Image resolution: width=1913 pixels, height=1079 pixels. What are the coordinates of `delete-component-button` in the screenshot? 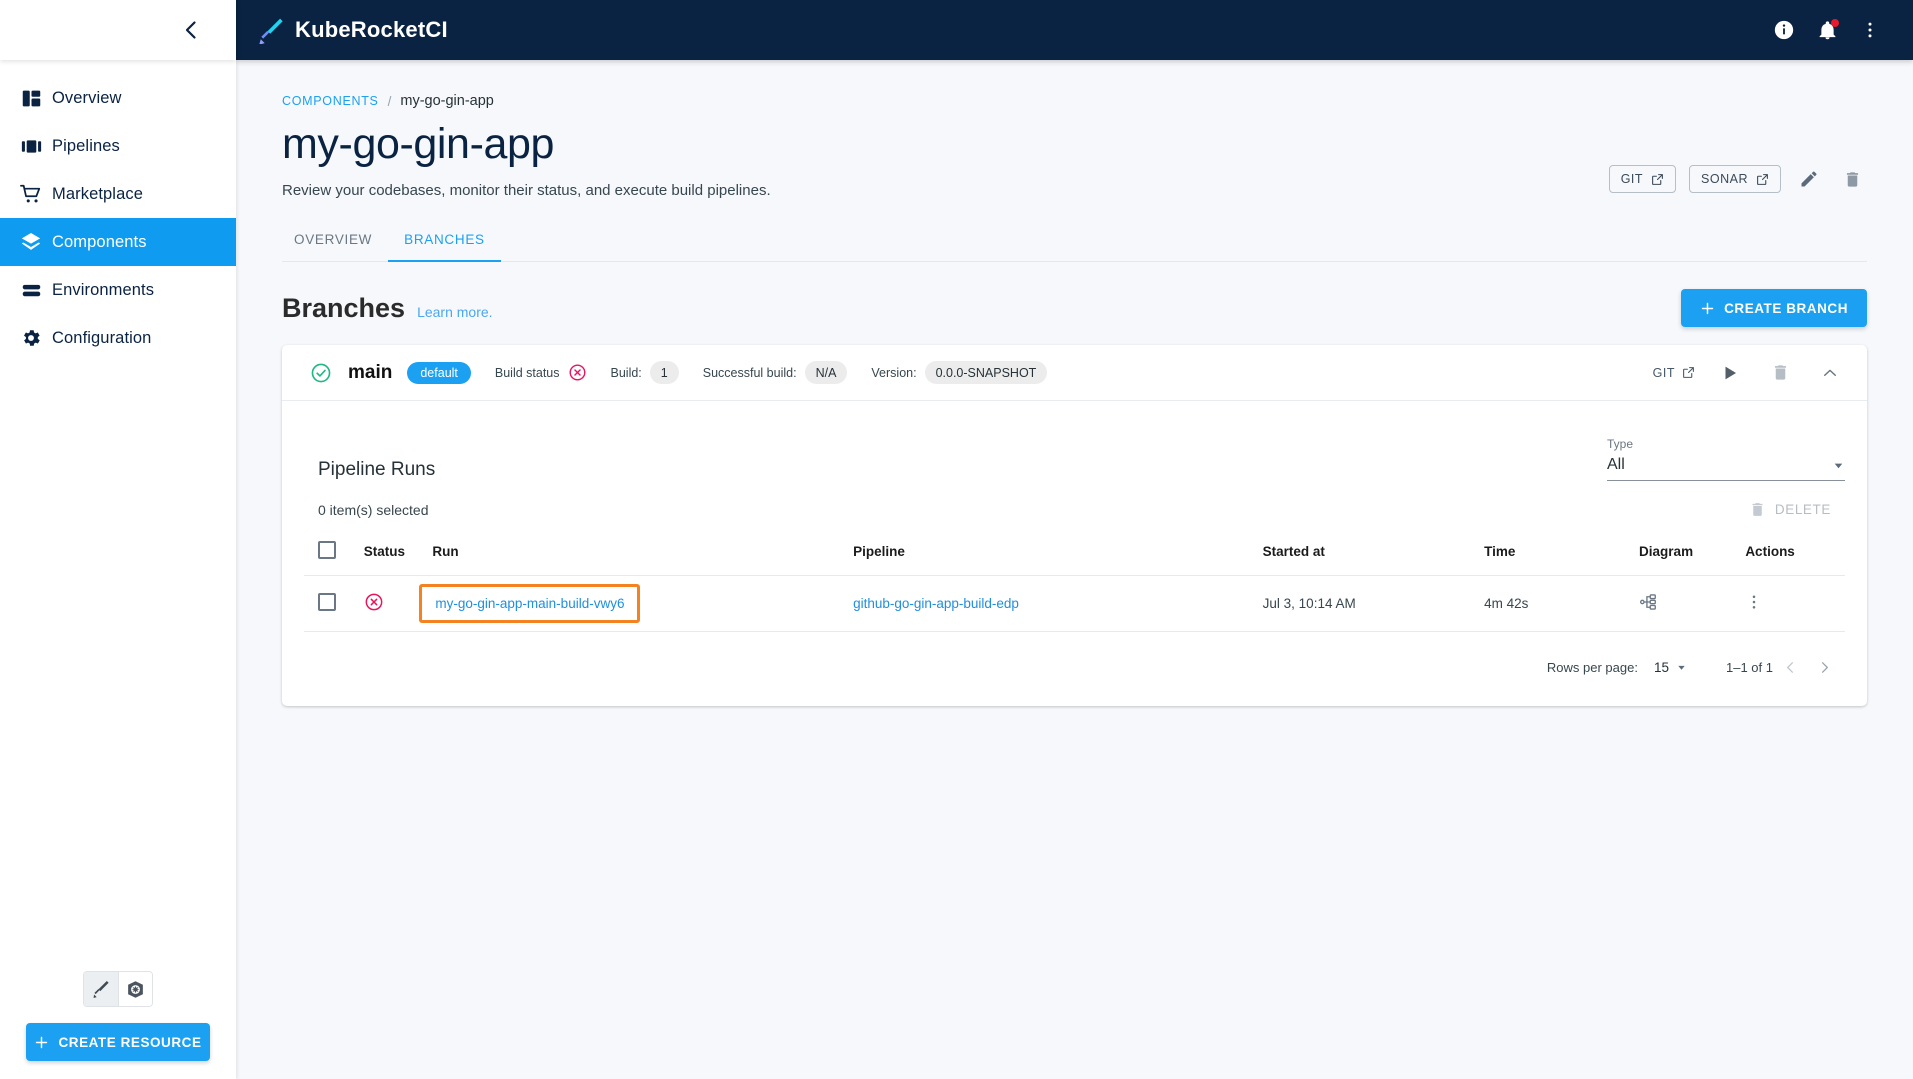 It's located at (1852, 179).